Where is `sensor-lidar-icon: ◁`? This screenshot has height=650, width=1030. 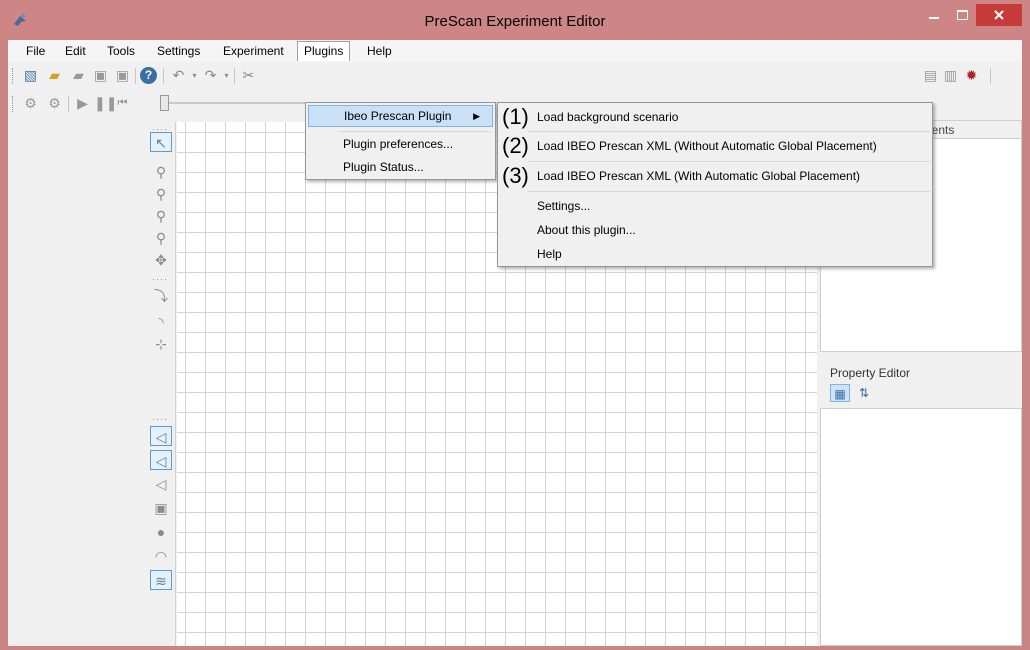
sensor-lidar-icon: ◁ is located at coordinates (161, 460).